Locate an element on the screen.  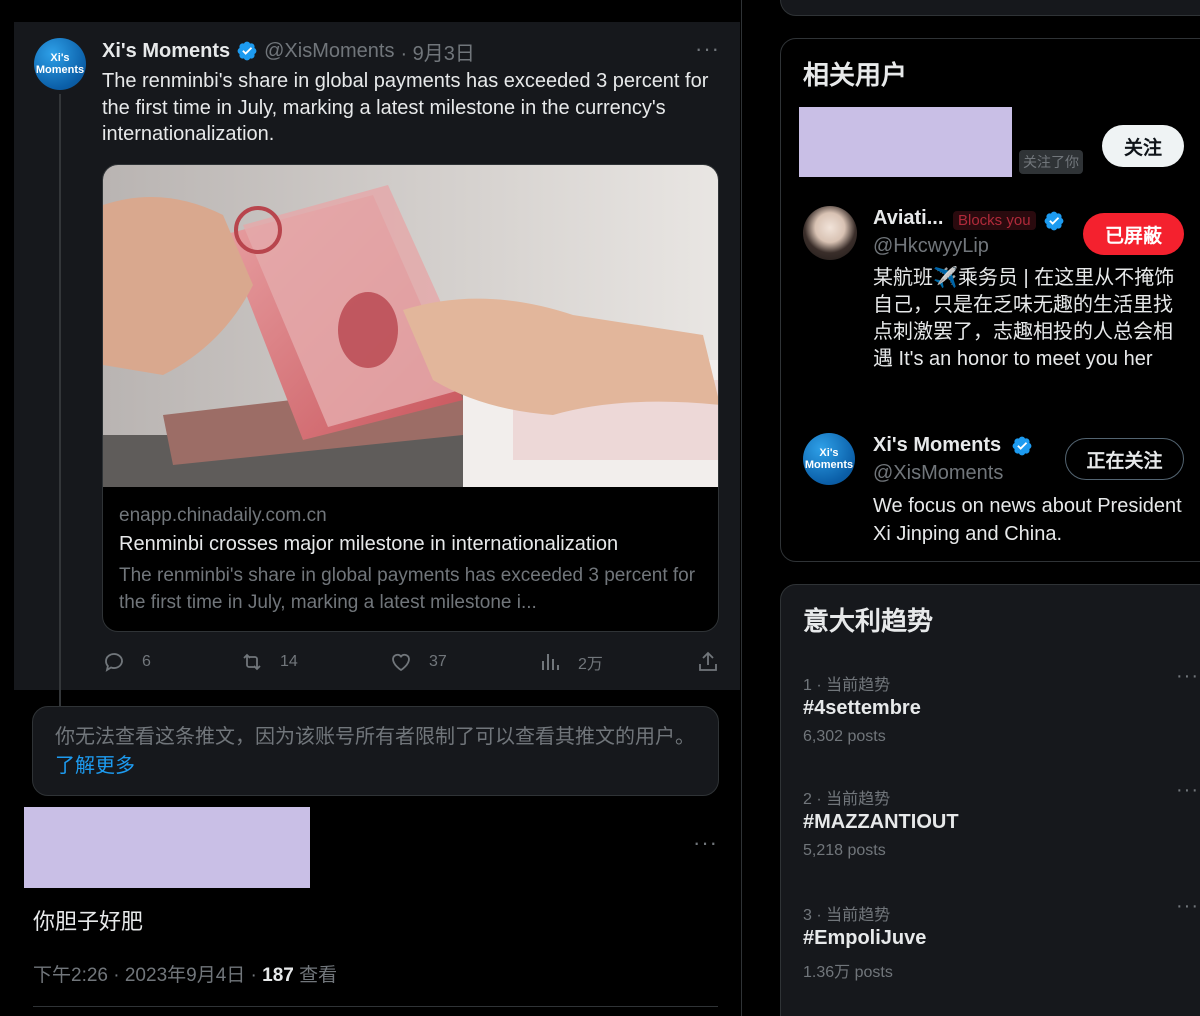
trend-meta: 2 · 当前趋势 is located at coordinates (847, 799).